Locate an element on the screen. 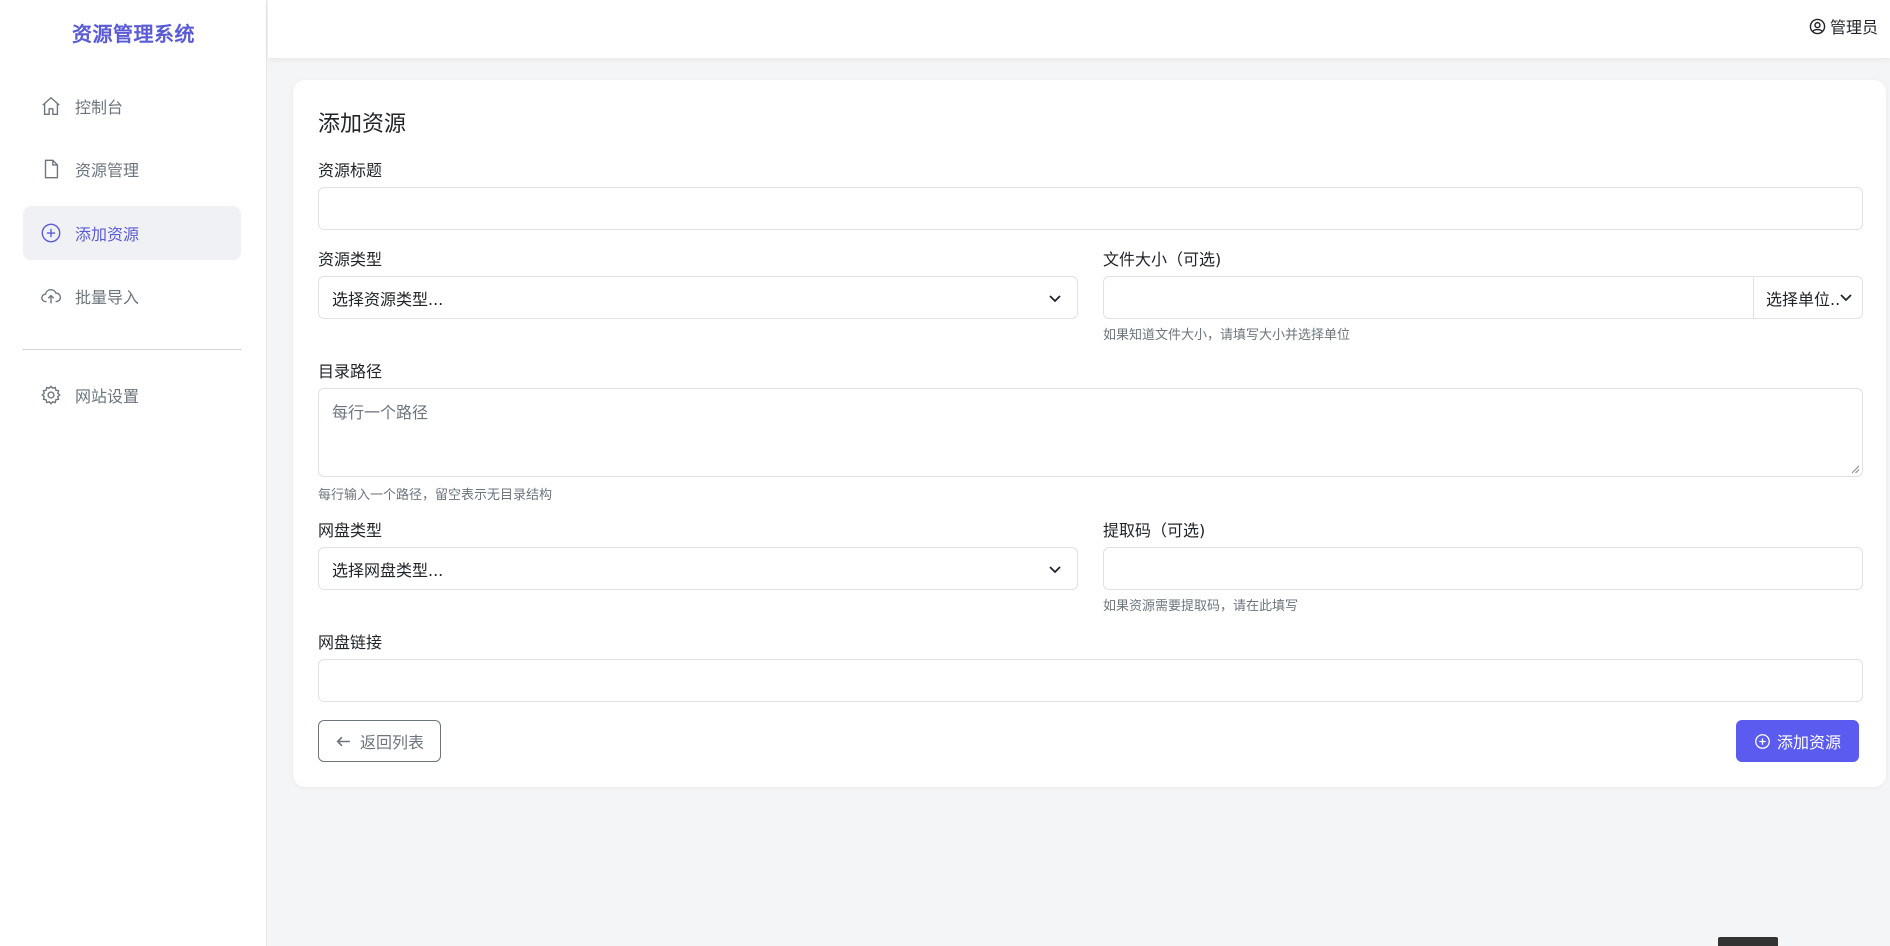 This screenshot has height=946, width=1890. floating-tab is located at coordinates (1748, 941).